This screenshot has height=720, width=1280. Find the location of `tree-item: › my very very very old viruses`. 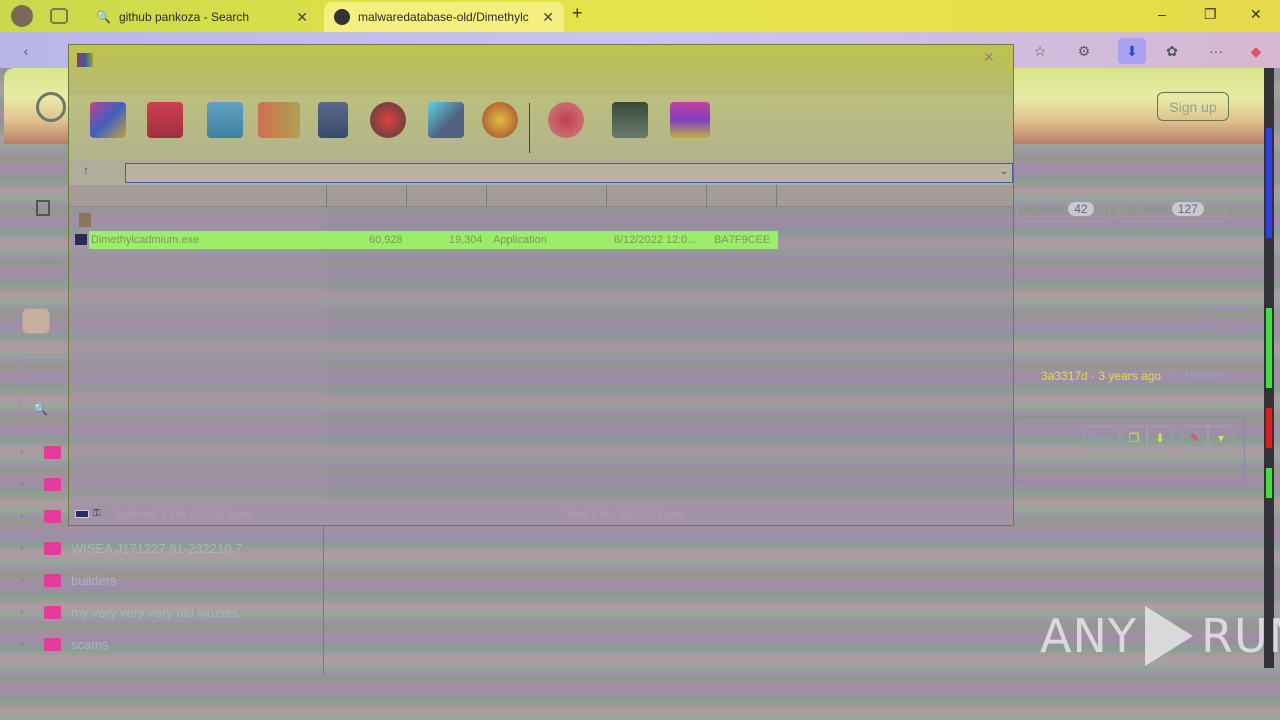

tree-item: › my very very very old viruses is located at coordinates (129, 612).